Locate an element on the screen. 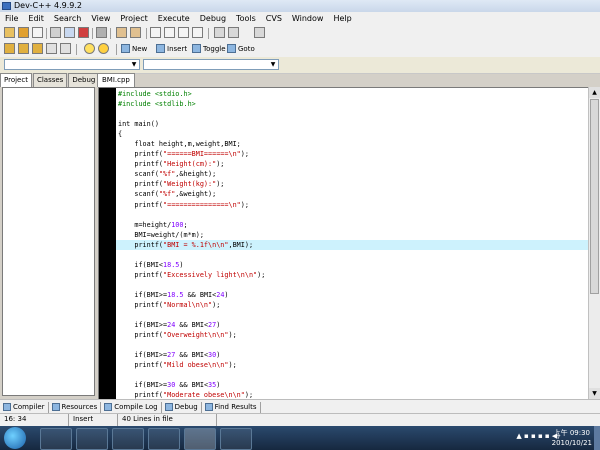 The image size is (600, 450). ie-task-icon is located at coordinates (56, 439).